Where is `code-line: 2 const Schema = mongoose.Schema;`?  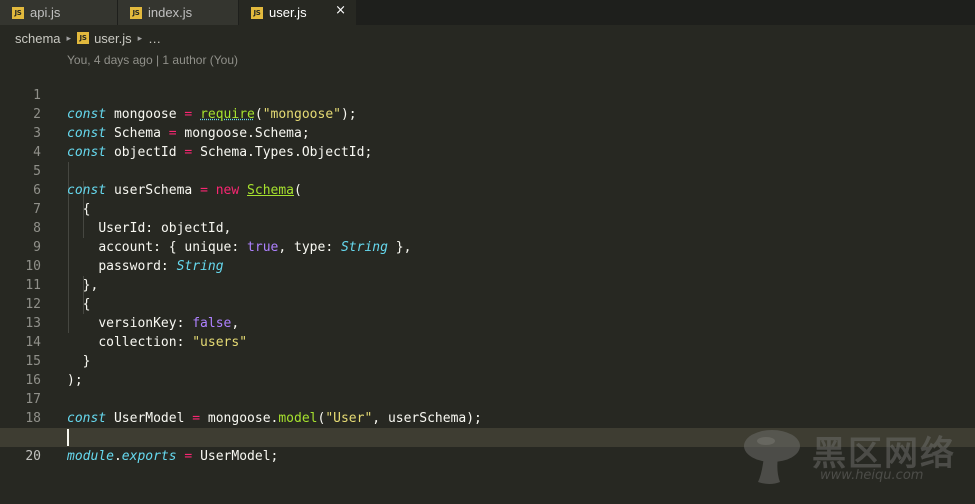
code-line: 2 const Schema = mongoose.Schema; is located at coordinates (487, 113).